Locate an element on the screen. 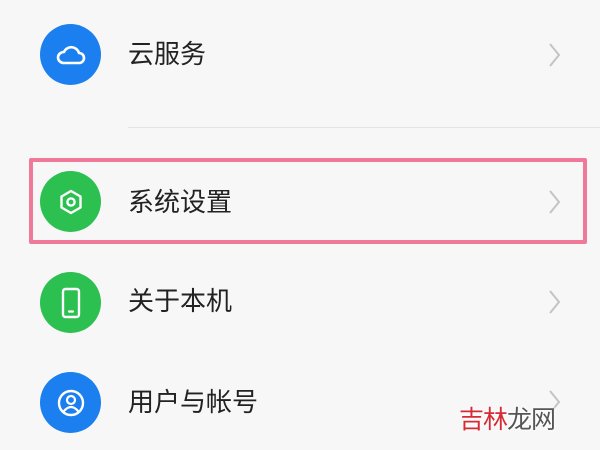  cloud-icon is located at coordinates (70, 54).